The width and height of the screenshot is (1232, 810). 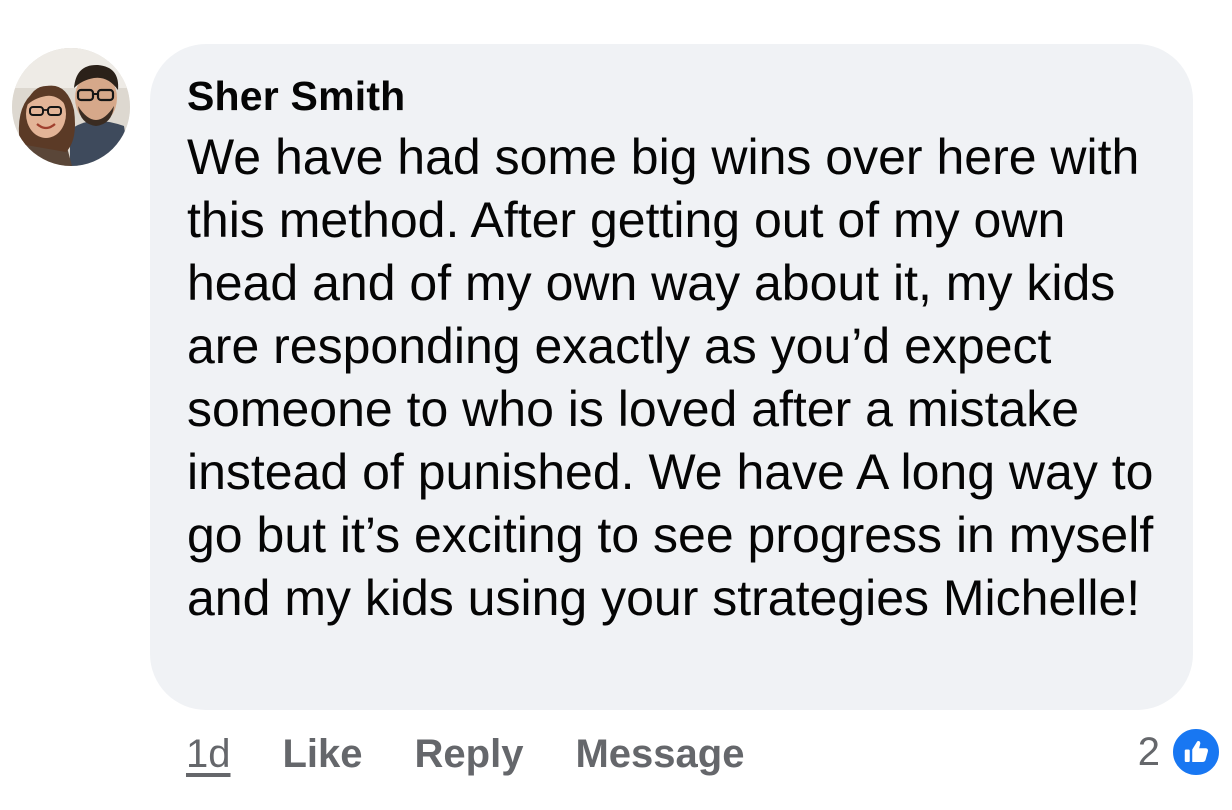 I want to click on thumbs-up-icon, so click(x=1196, y=751).